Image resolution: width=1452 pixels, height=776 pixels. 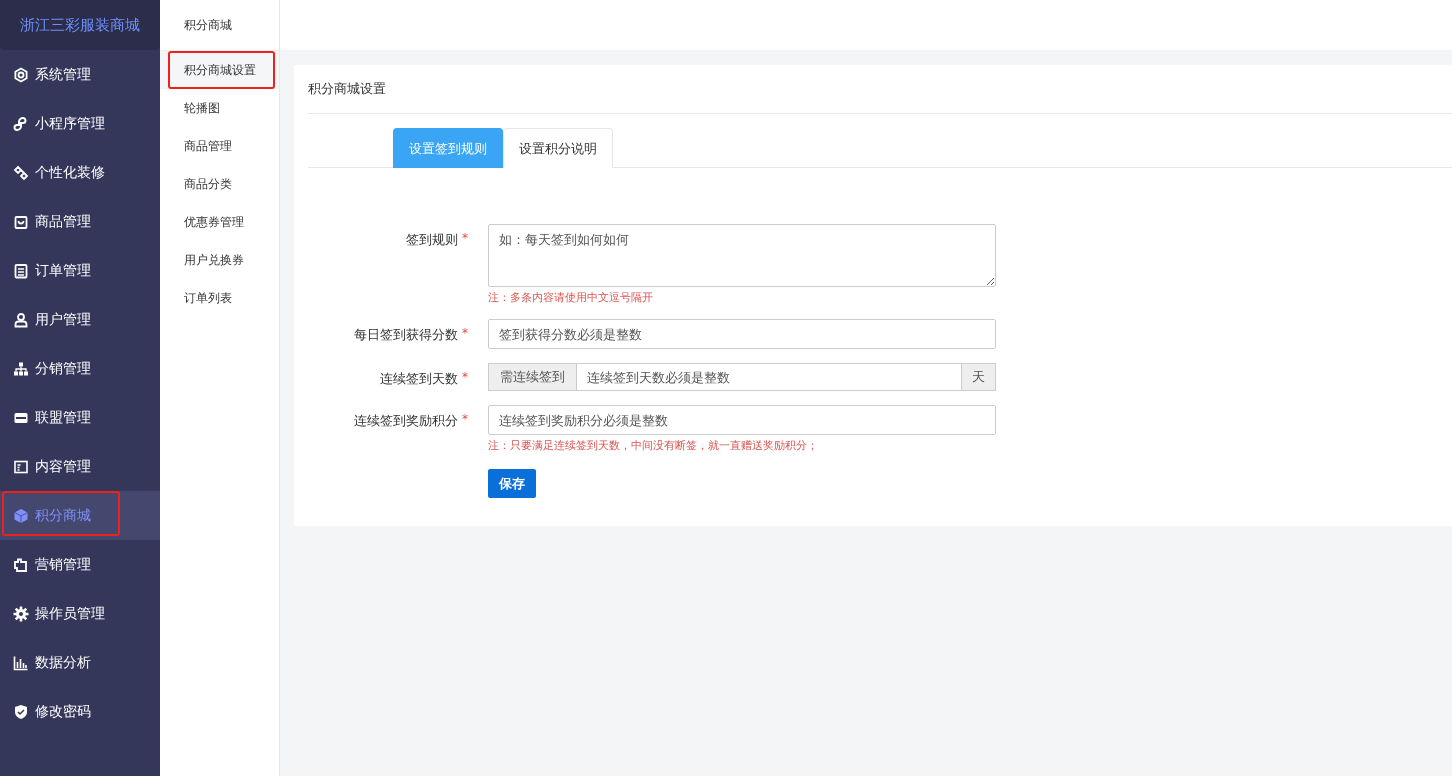 What do you see at coordinates (419, 379) in the screenshot?
I see `field-label: 连续签到天数` at bounding box center [419, 379].